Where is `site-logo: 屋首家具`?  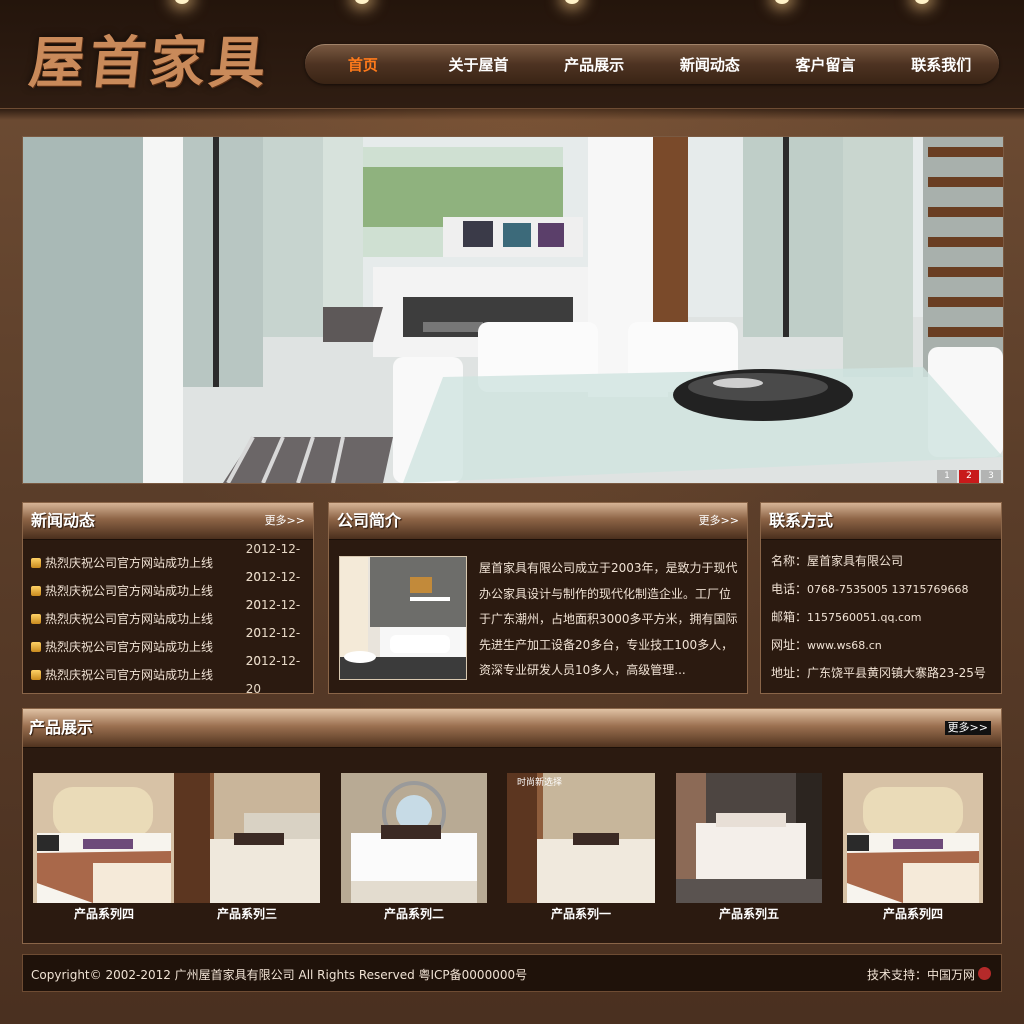 site-logo: 屋首家具 is located at coordinates (150, 58).